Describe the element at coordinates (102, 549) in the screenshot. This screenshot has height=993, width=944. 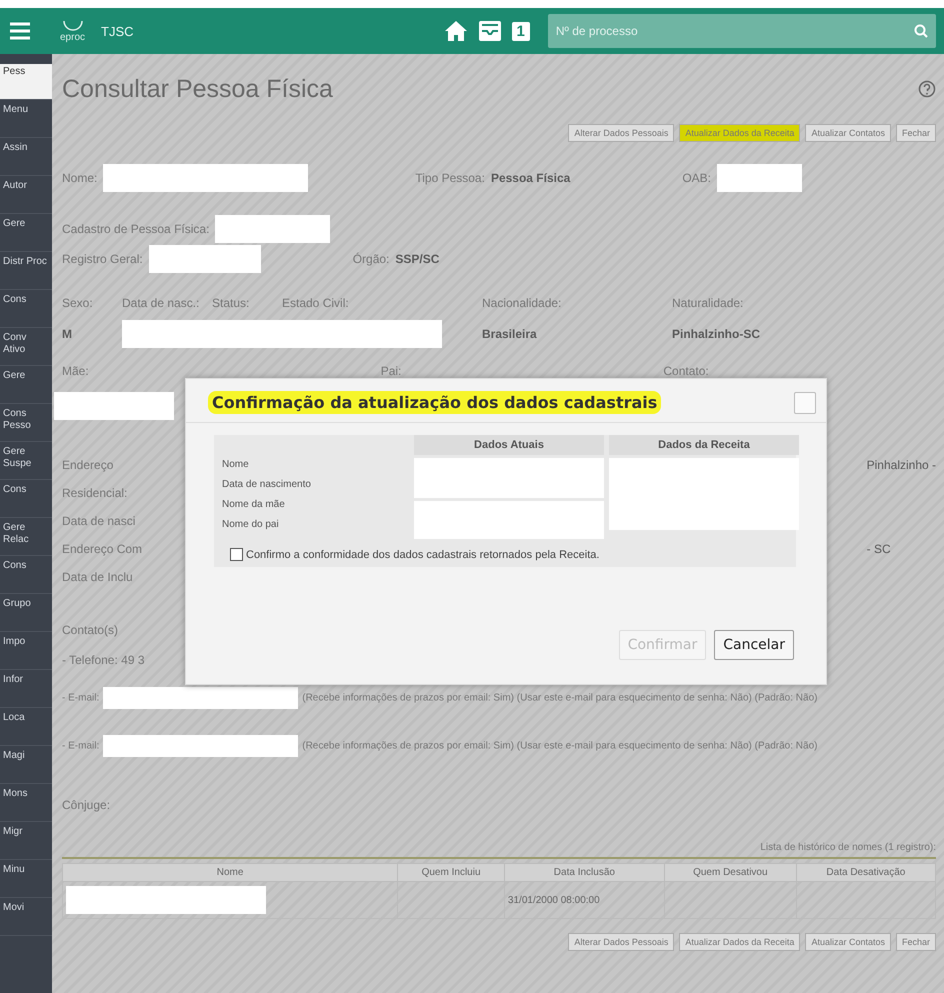
I see `field-label: Endereço Com` at that location.